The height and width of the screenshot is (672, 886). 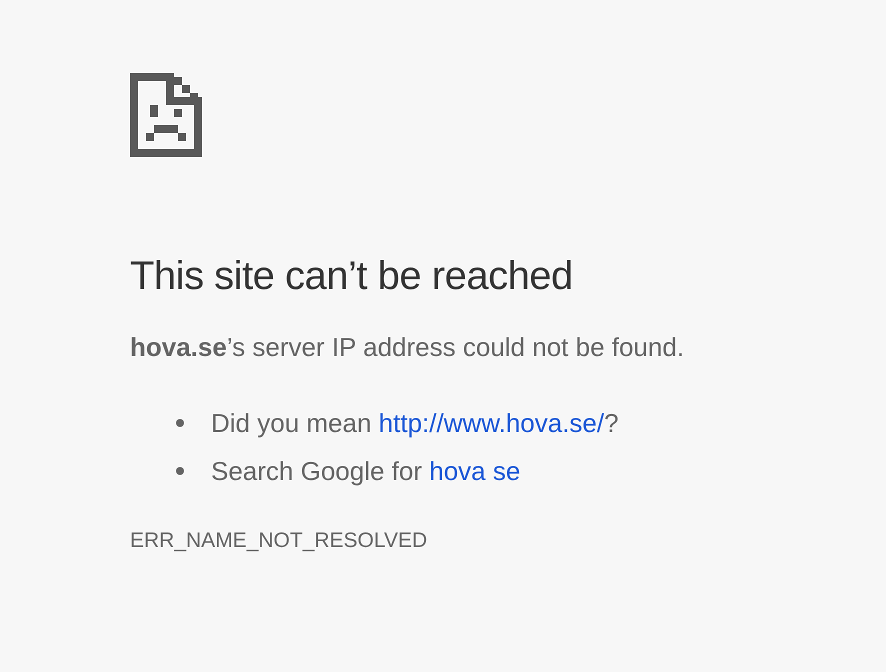 I want to click on suggestion-link: http://www.hova.se/, so click(x=491, y=423).